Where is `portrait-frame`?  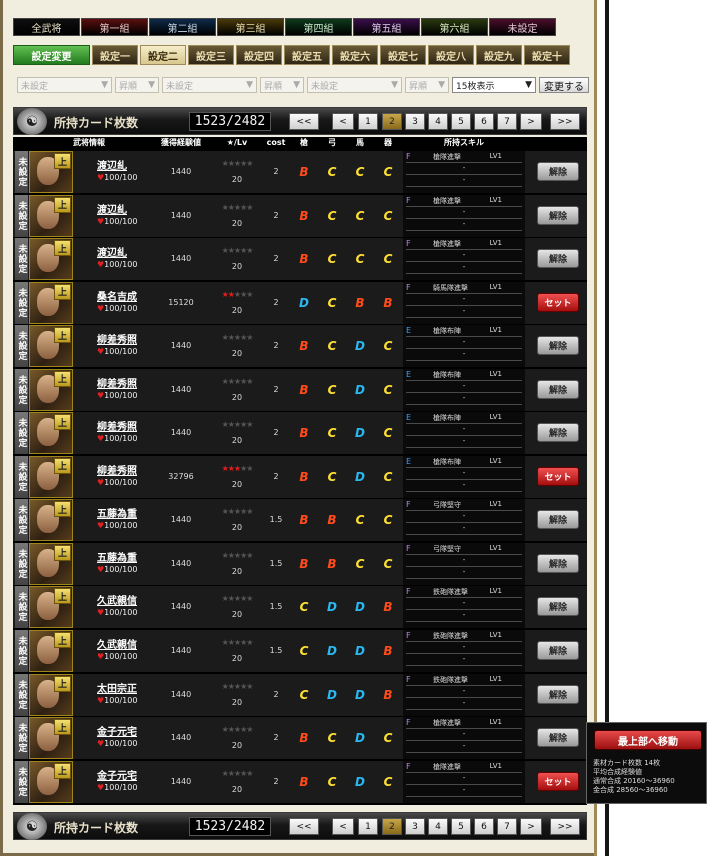
portrait-frame is located at coordinates (51, 738).